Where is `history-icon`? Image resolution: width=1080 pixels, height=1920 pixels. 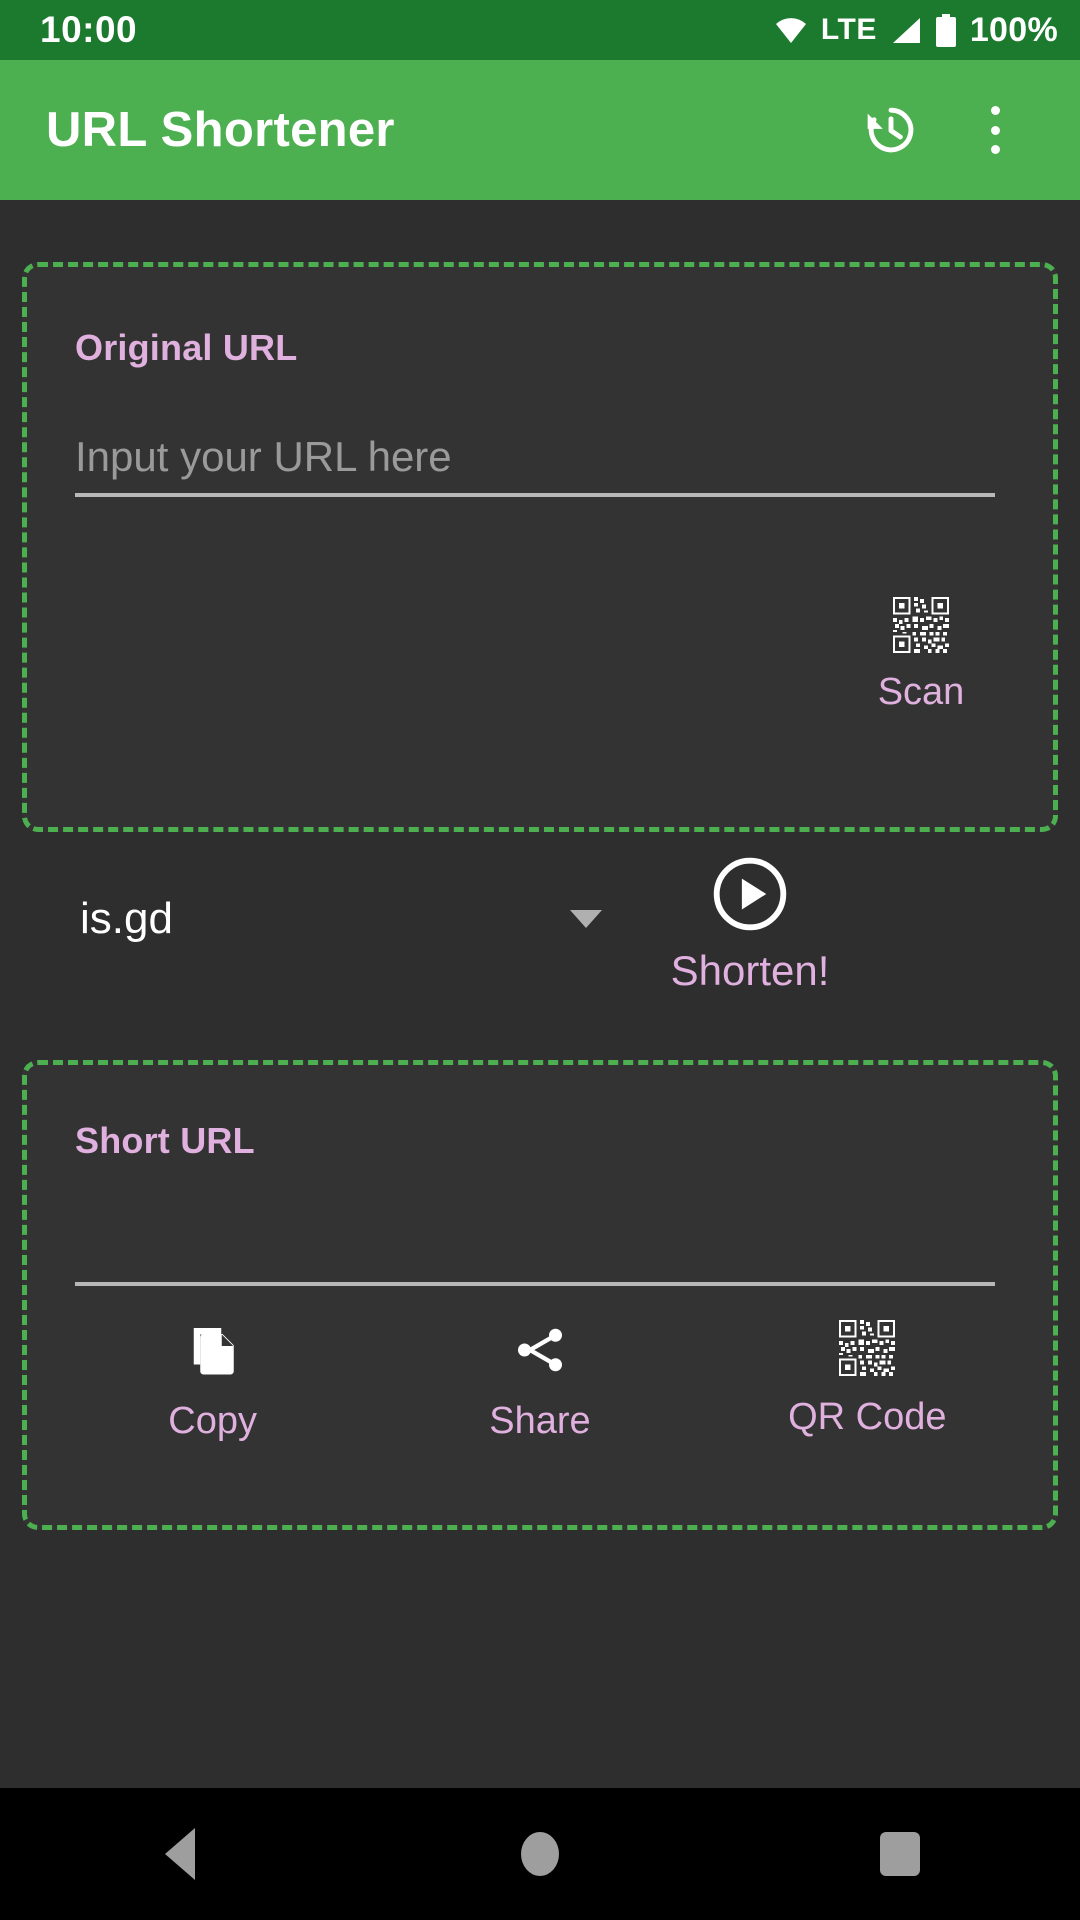 history-icon is located at coordinates (890, 130).